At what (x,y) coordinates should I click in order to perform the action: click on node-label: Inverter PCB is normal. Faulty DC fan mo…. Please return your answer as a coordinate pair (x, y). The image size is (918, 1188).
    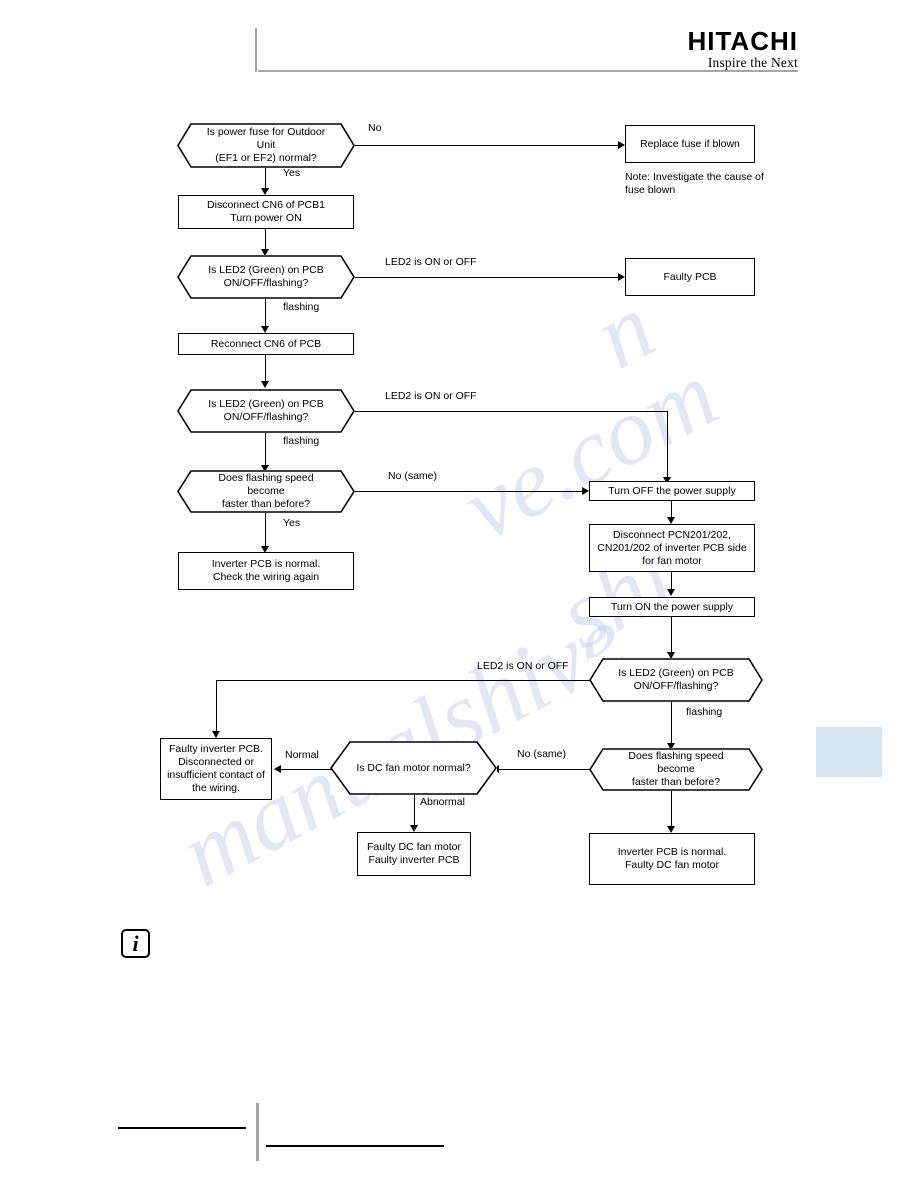
    Looking at the image, I should click on (672, 858).